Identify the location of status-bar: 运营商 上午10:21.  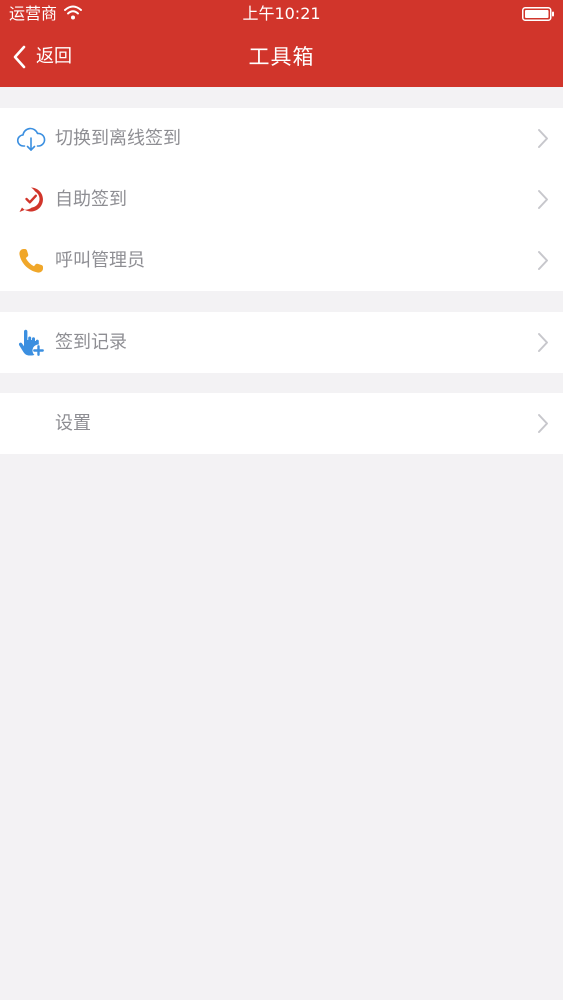
(281, 14).